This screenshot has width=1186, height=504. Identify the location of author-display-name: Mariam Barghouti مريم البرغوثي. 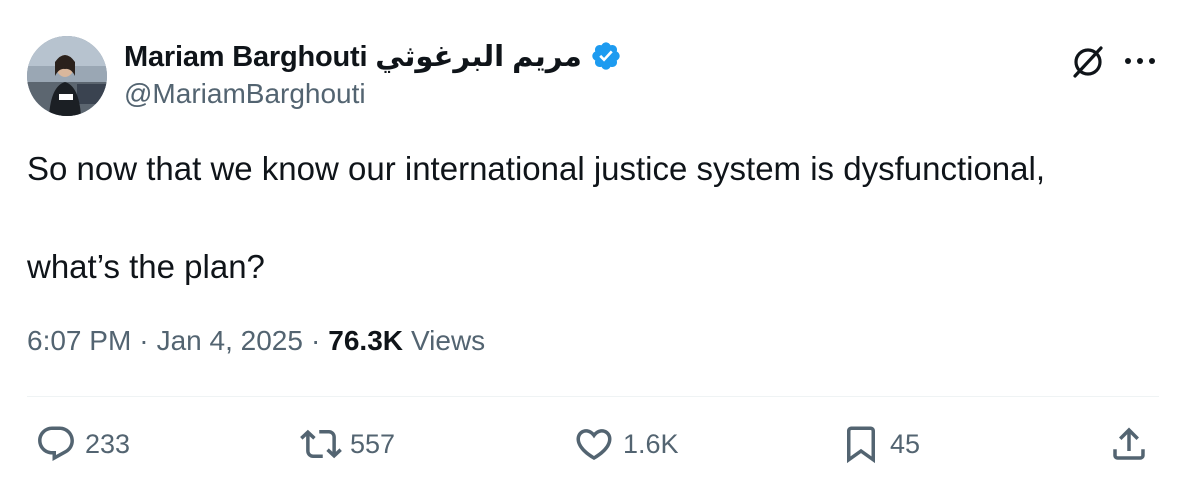
(353, 56).